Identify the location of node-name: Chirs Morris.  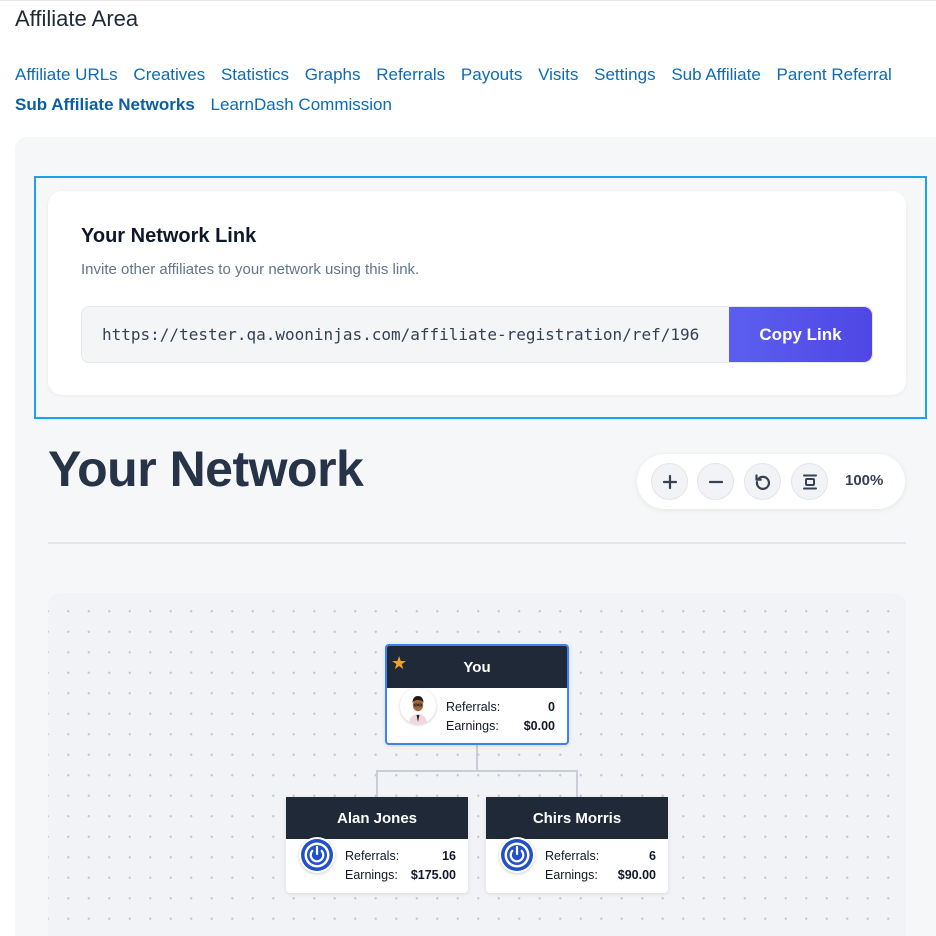
(577, 818).